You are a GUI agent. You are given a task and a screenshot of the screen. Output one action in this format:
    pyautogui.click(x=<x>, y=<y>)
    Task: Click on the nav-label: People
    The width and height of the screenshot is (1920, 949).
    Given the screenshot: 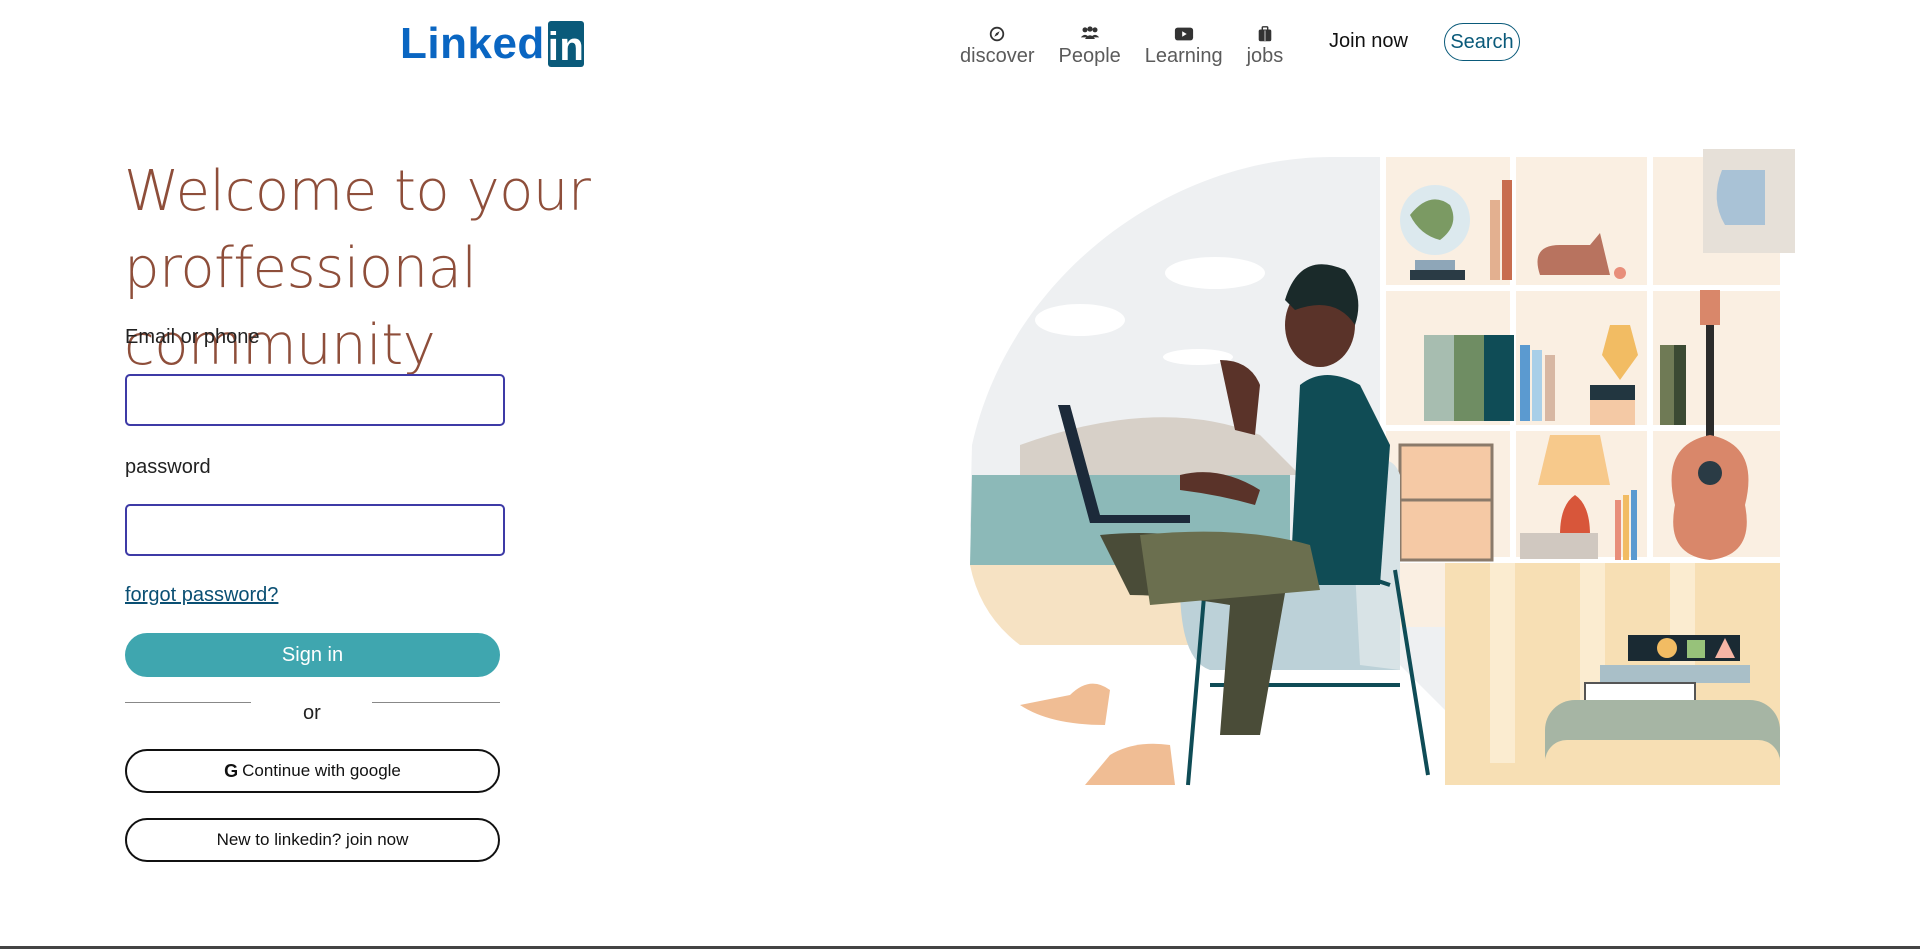 What is the action you would take?
    pyautogui.click(x=1089, y=56)
    